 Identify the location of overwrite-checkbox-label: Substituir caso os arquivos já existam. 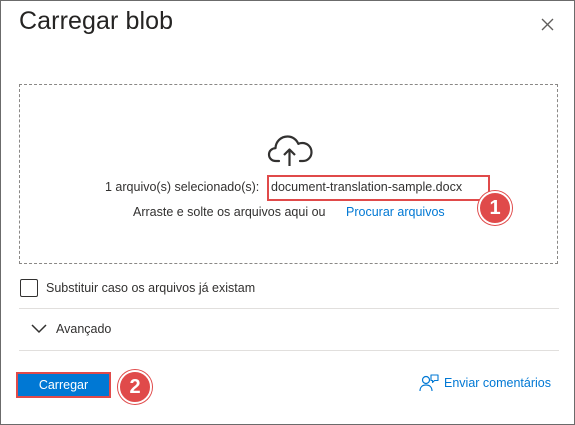
(150, 288).